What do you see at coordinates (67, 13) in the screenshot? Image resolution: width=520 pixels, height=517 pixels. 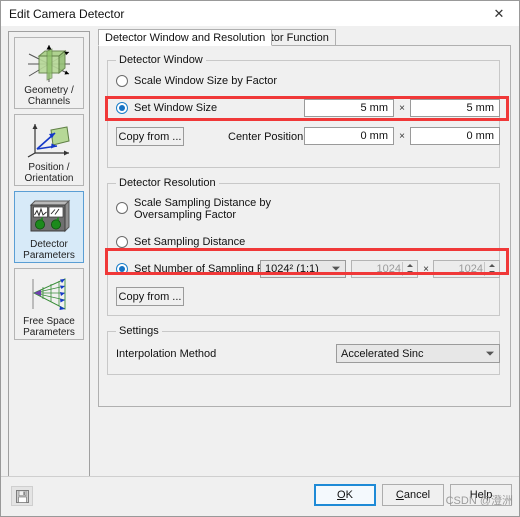 I see `window-title: Edit Camera Detector` at bounding box center [67, 13].